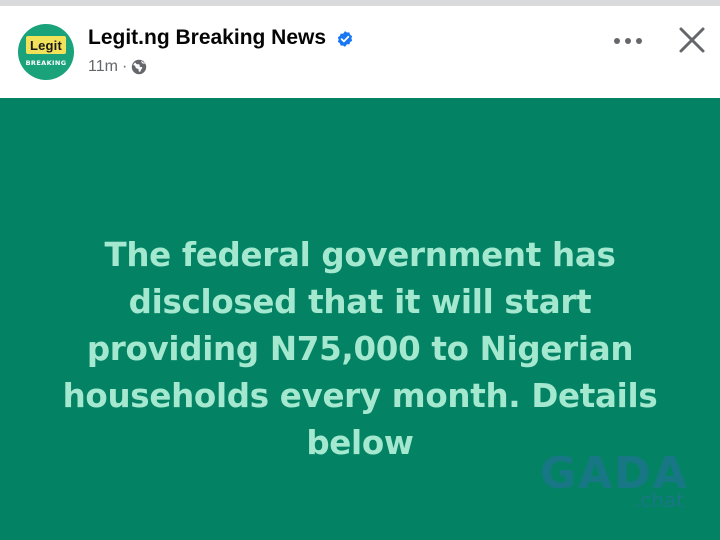  I want to click on verified-badge-icon, so click(345, 39).